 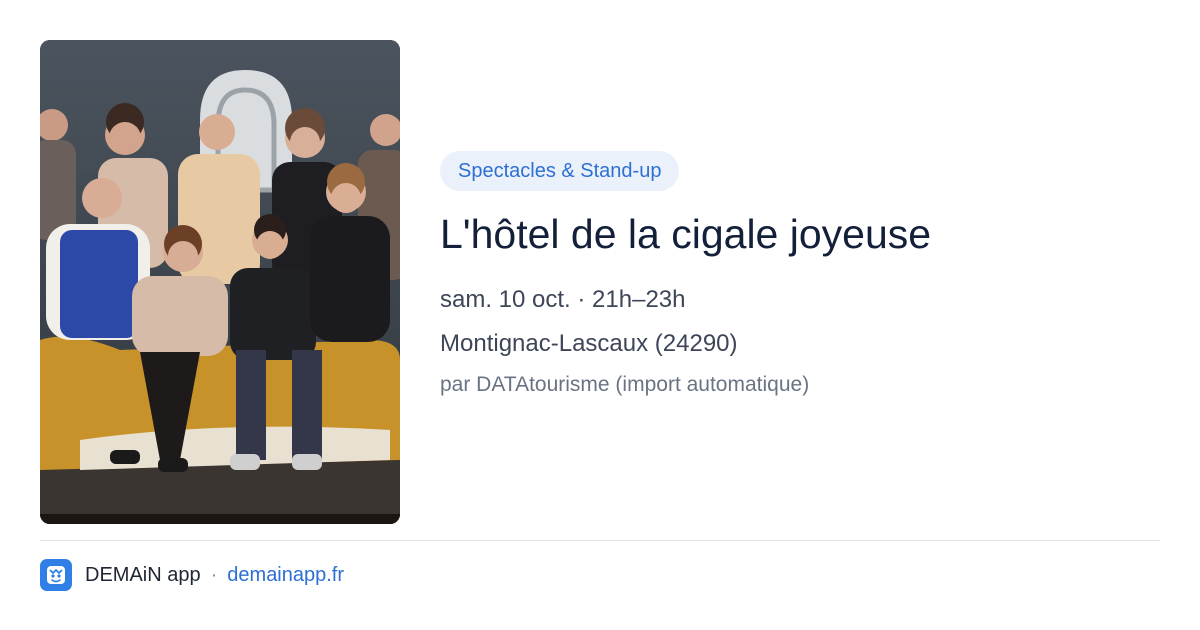 What do you see at coordinates (285, 575) in the screenshot?
I see `app-domain-link: demainapp.fr` at bounding box center [285, 575].